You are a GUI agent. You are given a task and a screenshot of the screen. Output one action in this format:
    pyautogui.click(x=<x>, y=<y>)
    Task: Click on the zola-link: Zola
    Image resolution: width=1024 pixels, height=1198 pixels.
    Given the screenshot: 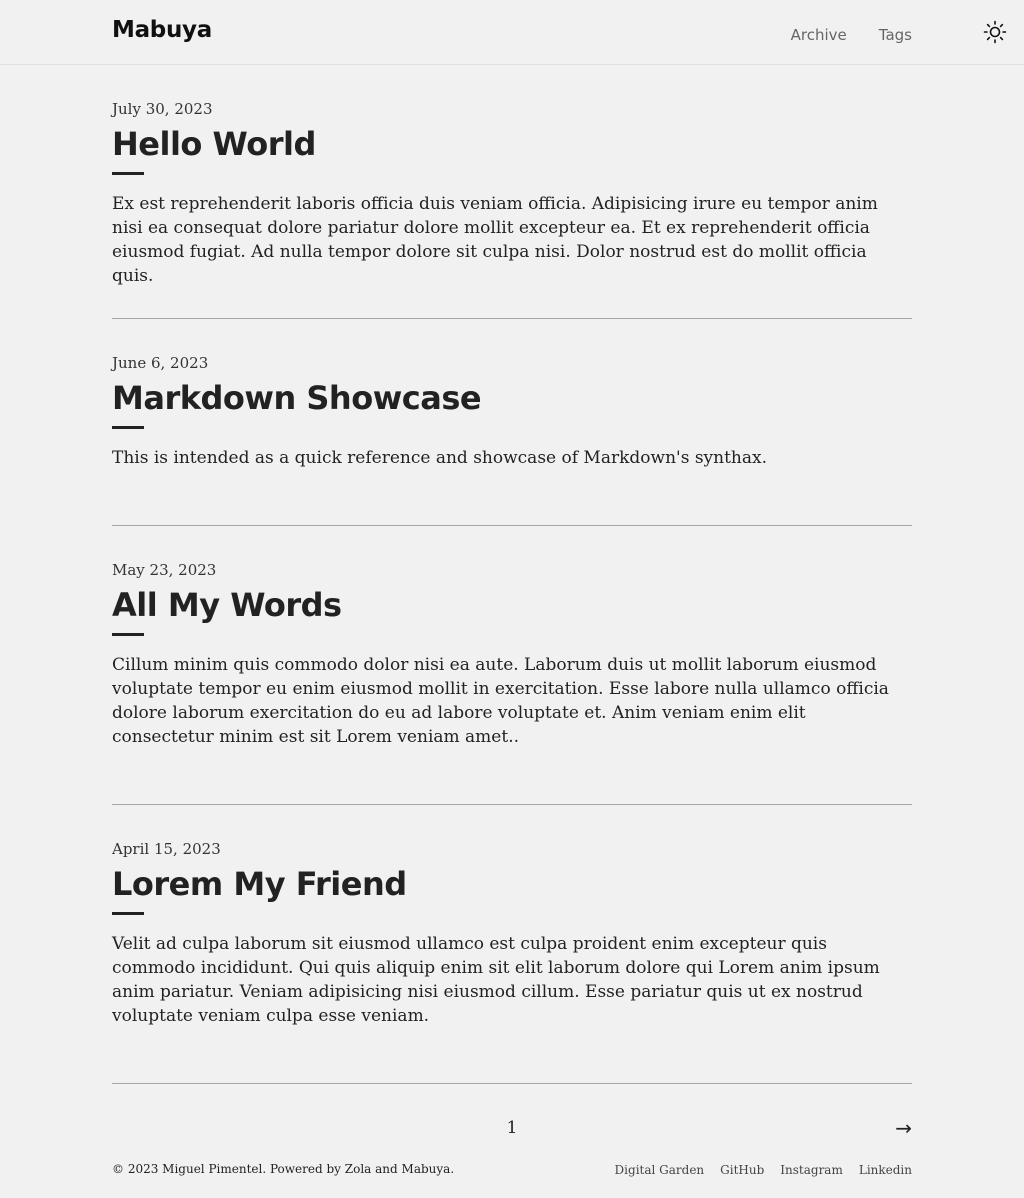 What is the action you would take?
    pyautogui.click(x=358, y=1169)
    